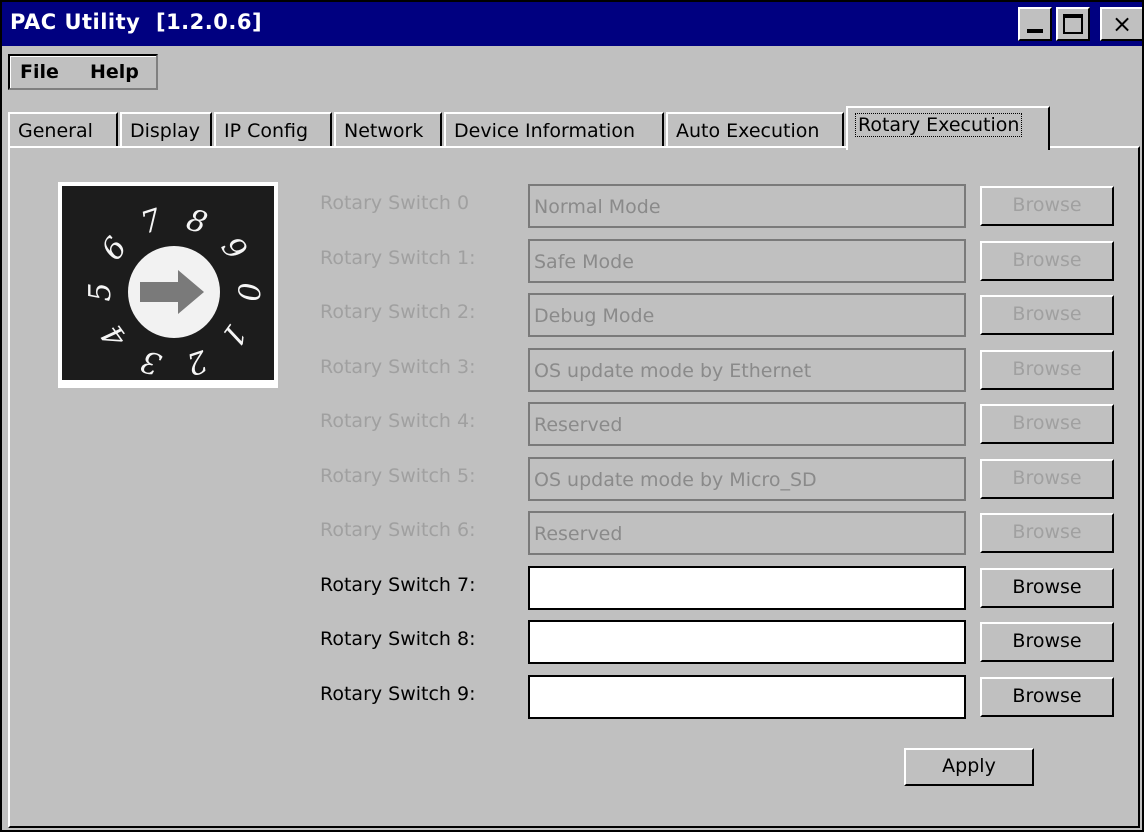 The height and width of the screenshot is (832, 1144). I want to click on rotary-switch-1-browse-button: Browse, so click(1047, 260).